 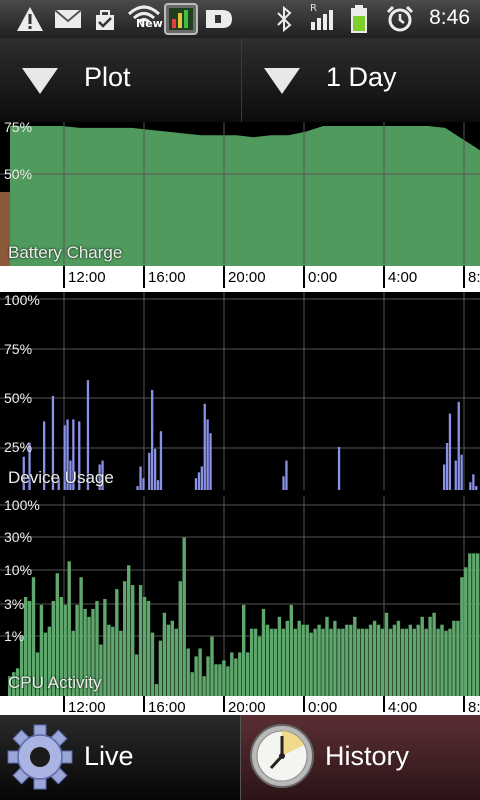 I want to click on mail-icon, so click(x=68, y=18).